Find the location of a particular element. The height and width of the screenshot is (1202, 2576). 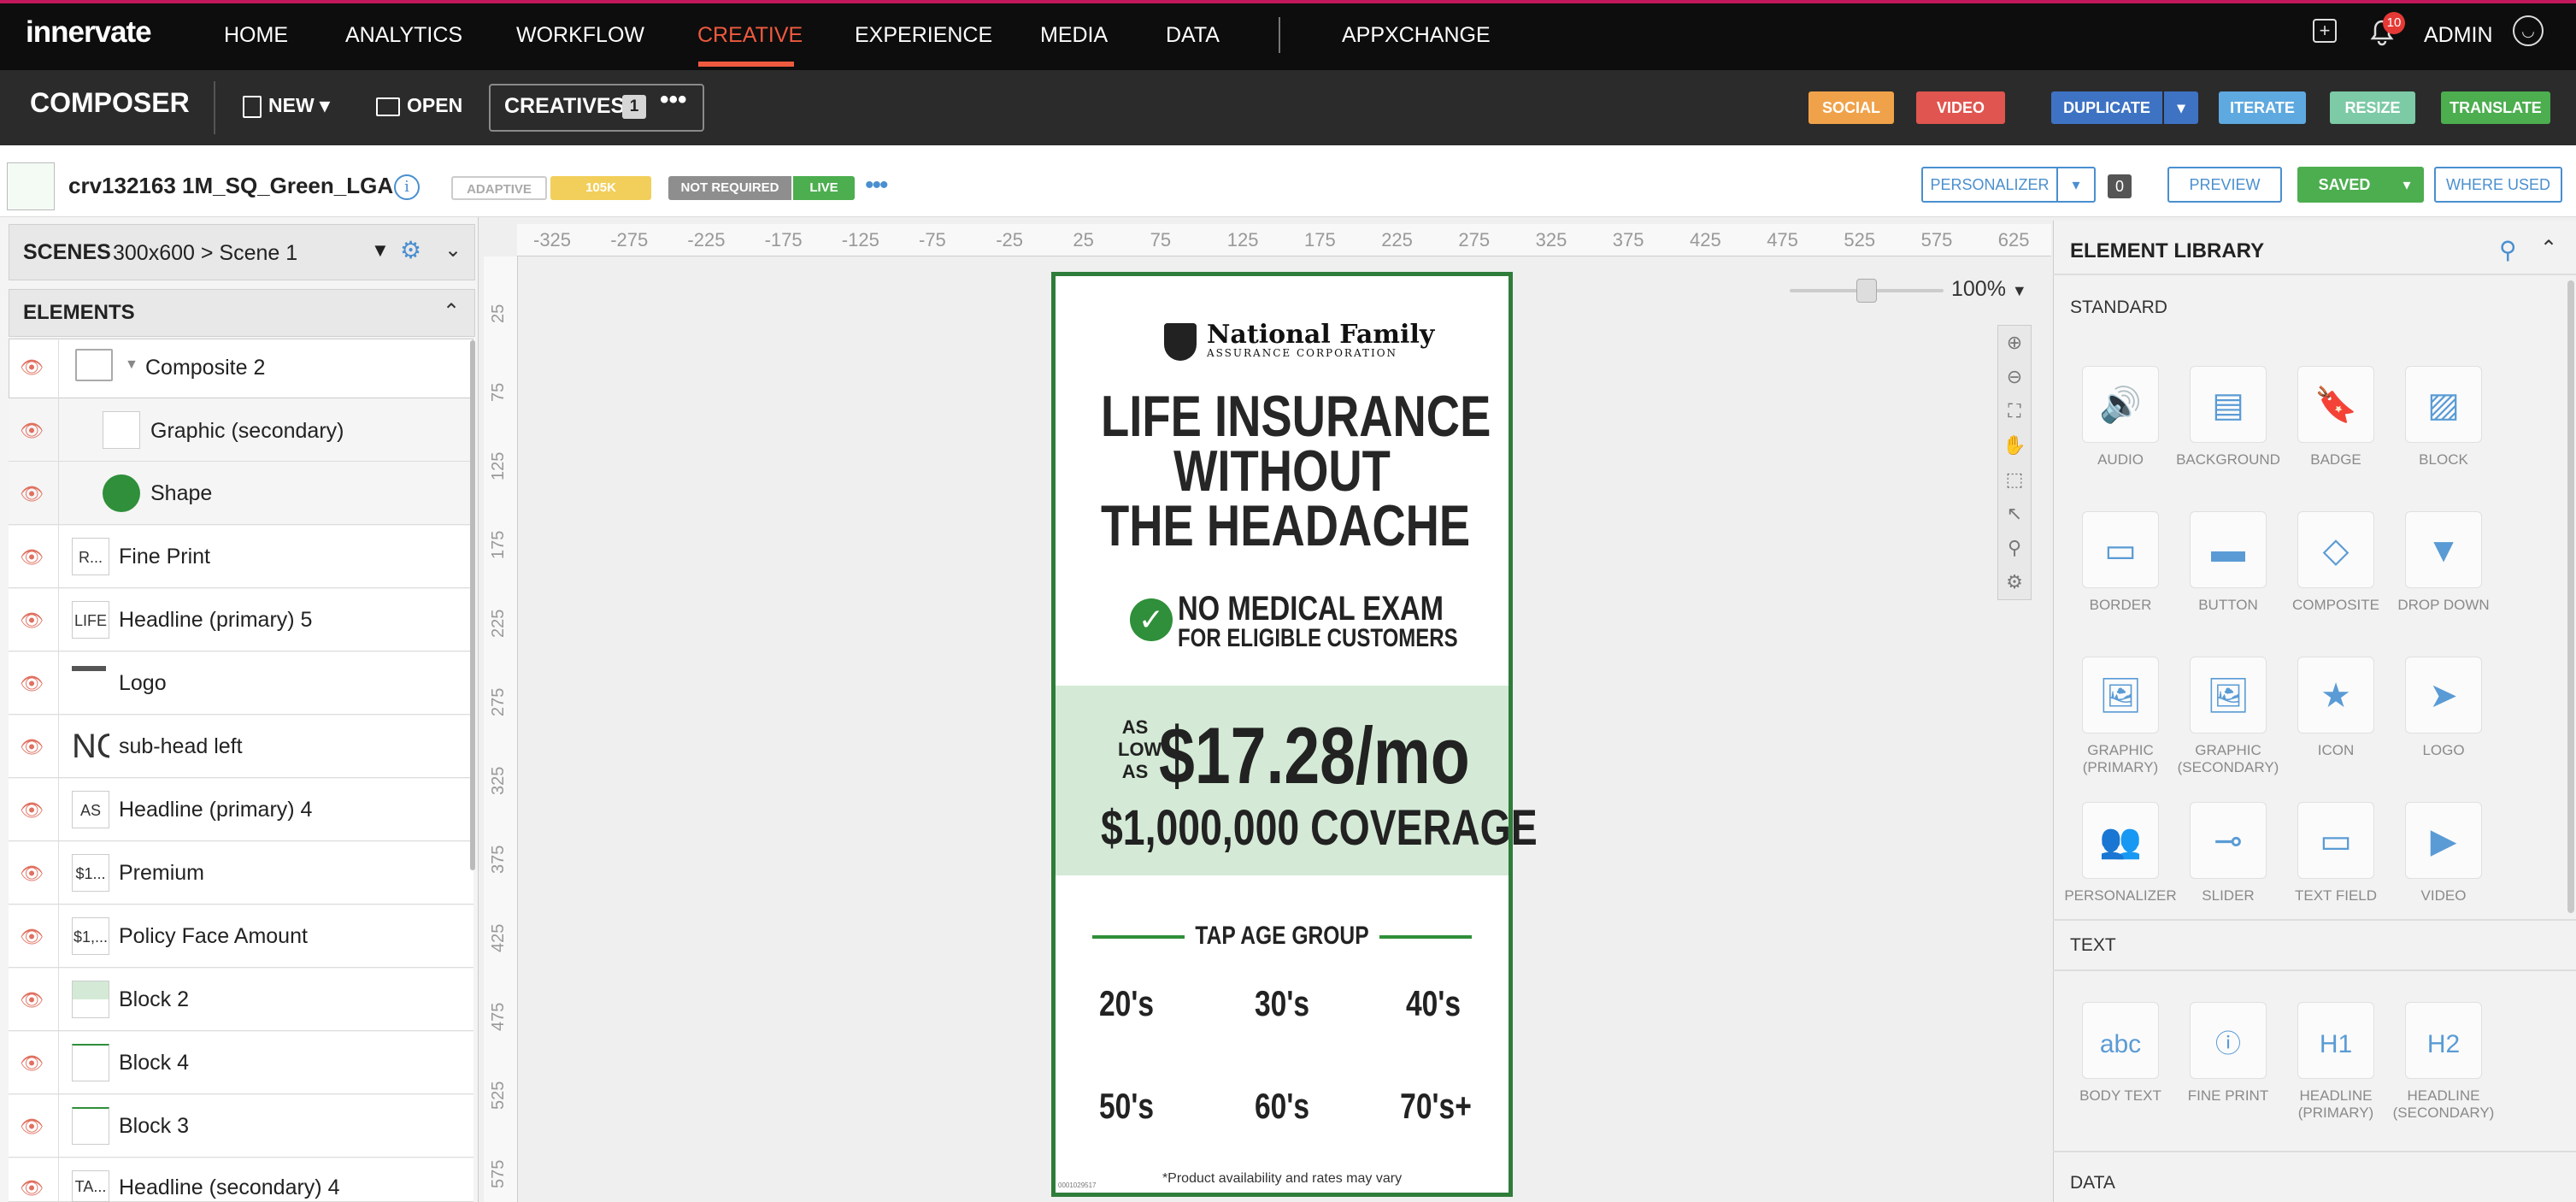

info-icon: i is located at coordinates (407, 187).